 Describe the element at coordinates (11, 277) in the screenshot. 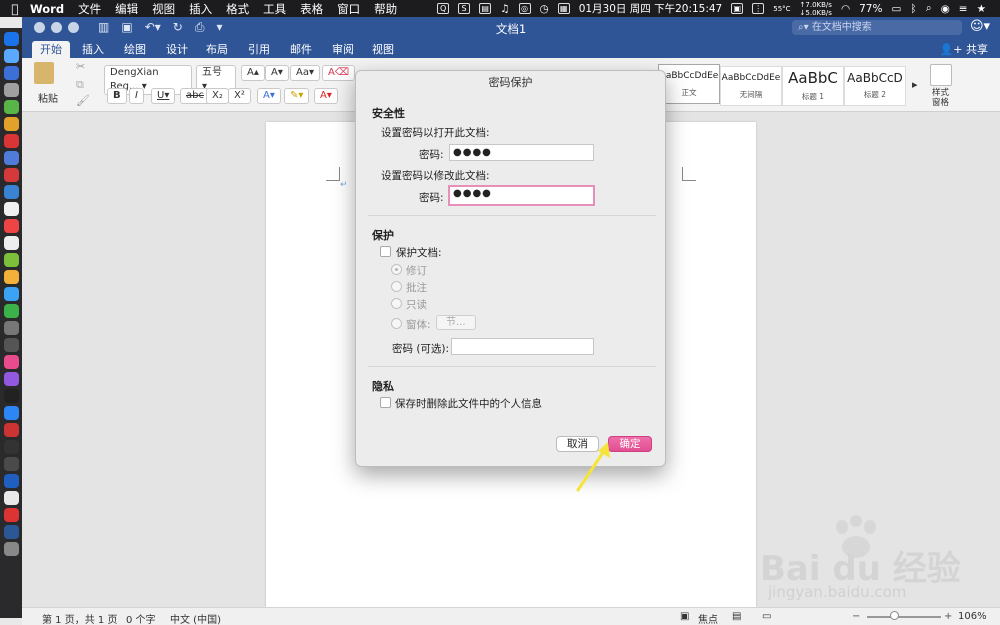

I see `photos-icon` at that location.